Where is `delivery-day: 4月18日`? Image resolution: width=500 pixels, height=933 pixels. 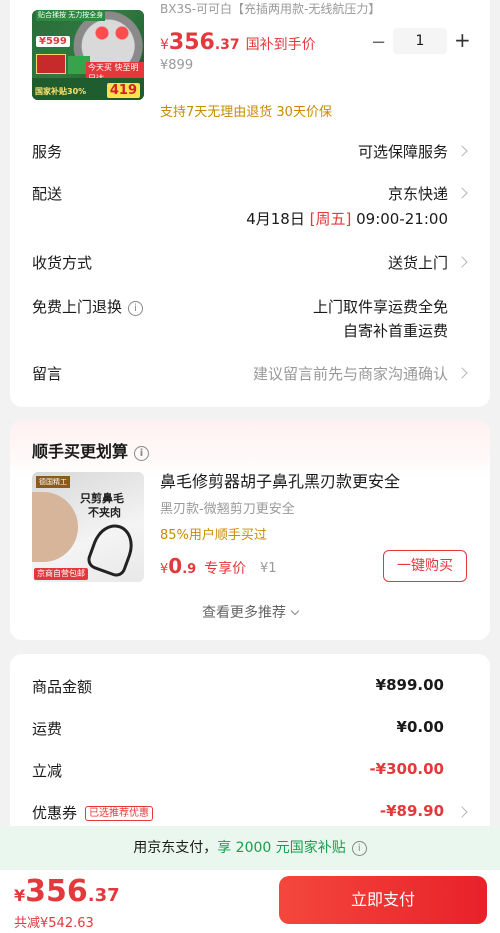
delivery-day: 4月18日 is located at coordinates (275, 219).